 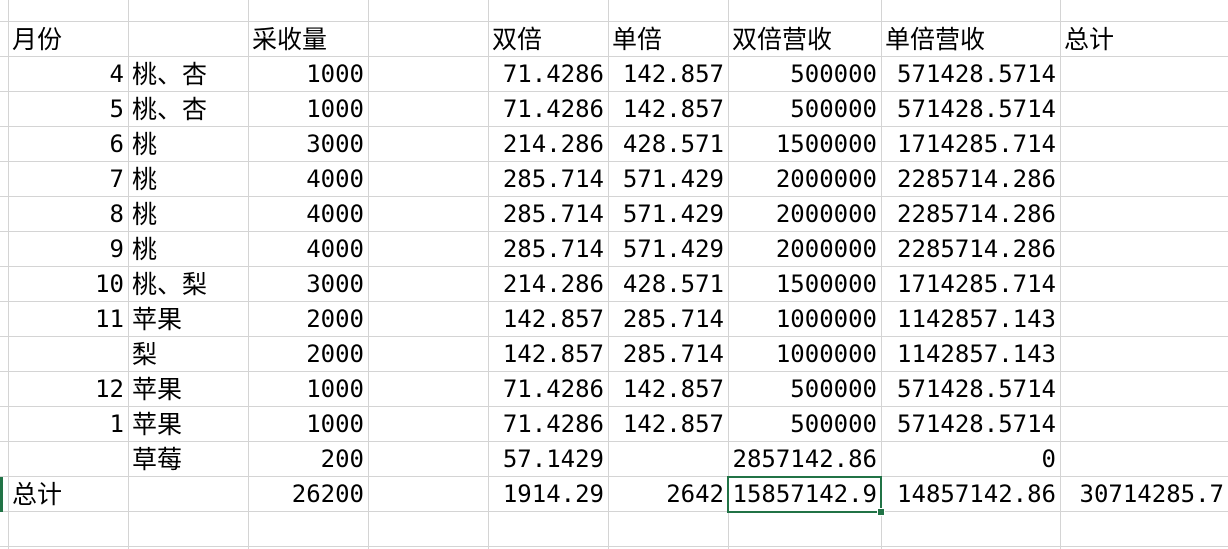 What do you see at coordinates (68, 109) in the screenshot?
I see `table-cell: 5` at bounding box center [68, 109].